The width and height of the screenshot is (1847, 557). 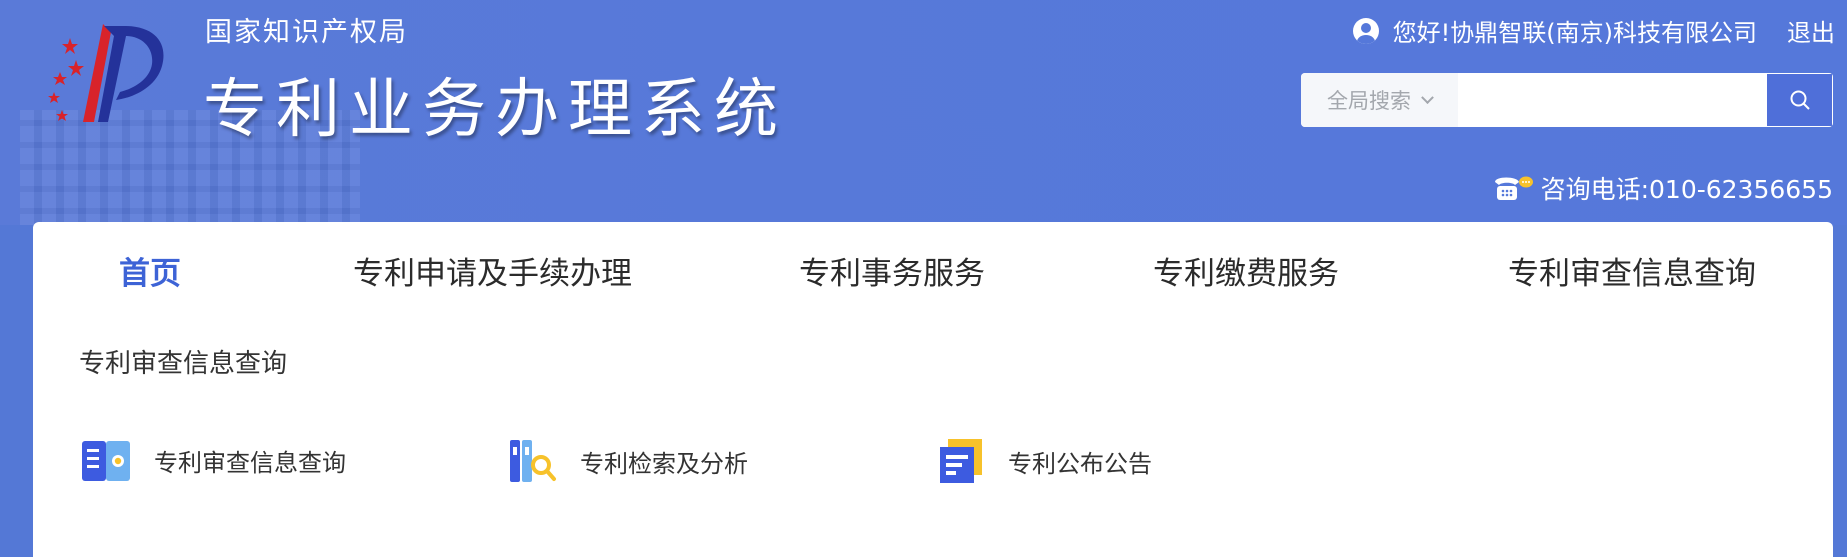 What do you see at coordinates (961, 461) in the screenshot?
I see `document-icon` at bounding box center [961, 461].